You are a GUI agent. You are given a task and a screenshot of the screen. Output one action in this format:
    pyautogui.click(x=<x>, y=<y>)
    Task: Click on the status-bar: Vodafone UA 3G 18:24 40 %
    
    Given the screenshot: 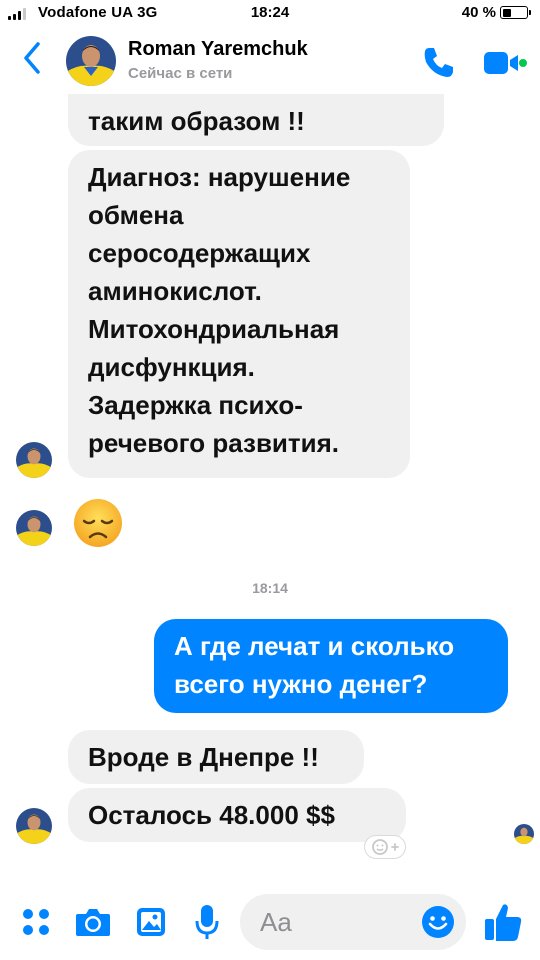 What is the action you would take?
    pyautogui.click(x=270, y=13)
    